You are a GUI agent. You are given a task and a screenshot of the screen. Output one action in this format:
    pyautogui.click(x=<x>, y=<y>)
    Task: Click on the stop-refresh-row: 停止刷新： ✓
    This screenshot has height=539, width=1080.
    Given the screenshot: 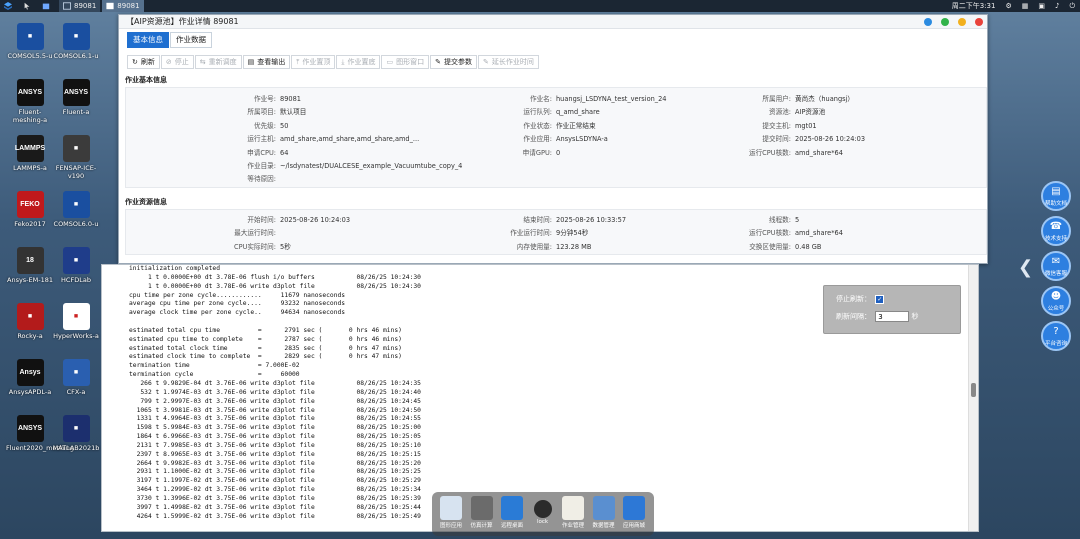 What is the action you would take?
    pyautogui.click(x=860, y=299)
    